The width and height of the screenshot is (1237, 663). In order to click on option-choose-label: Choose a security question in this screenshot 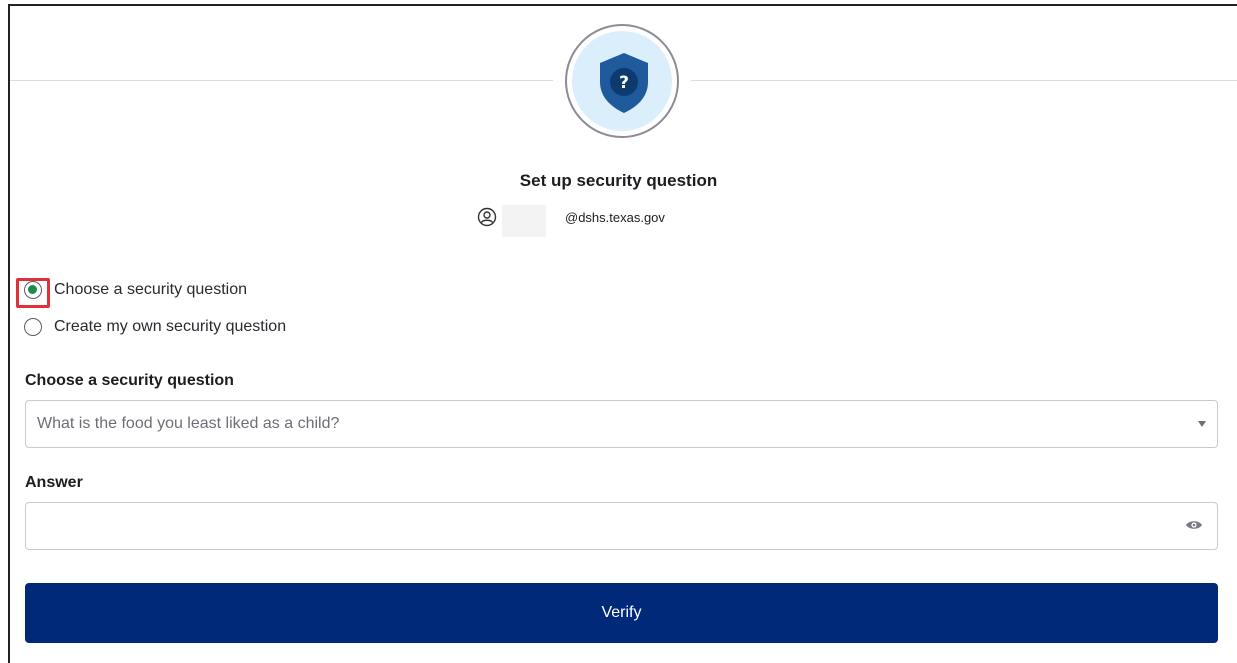, I will do `click(150, 289)`.